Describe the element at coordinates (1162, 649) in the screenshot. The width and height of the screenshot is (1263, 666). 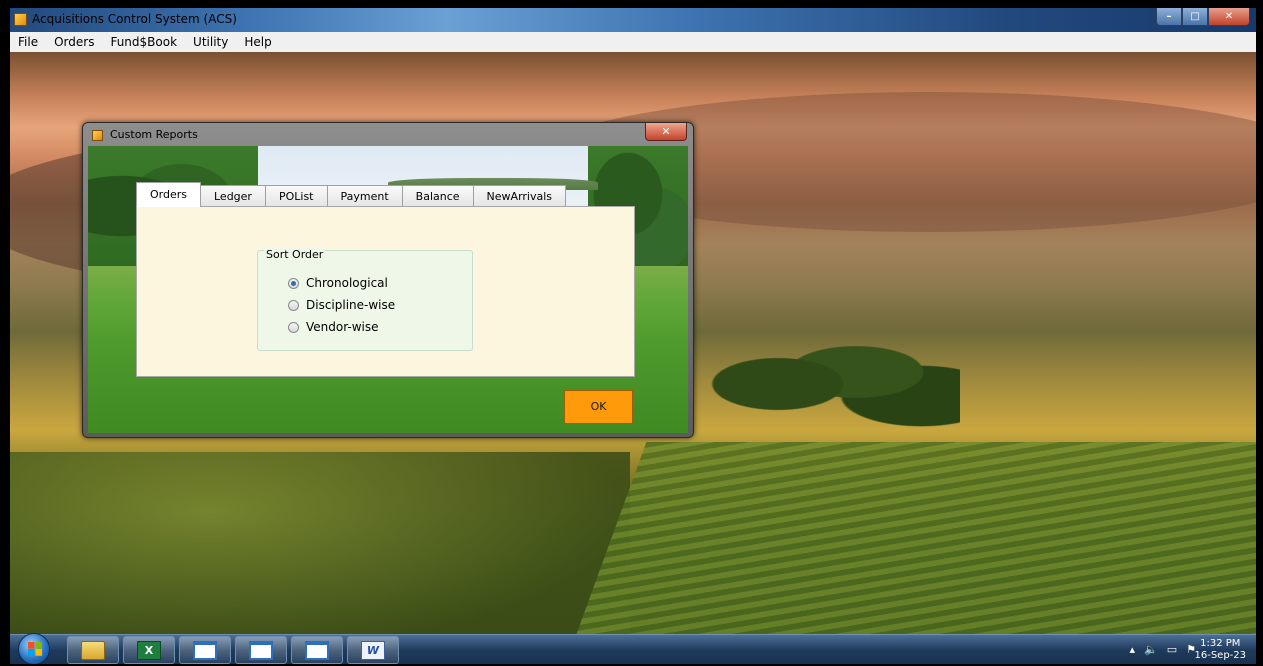
I see `system-tray: ▴ 🔈 ▭ ⚑` at that location.